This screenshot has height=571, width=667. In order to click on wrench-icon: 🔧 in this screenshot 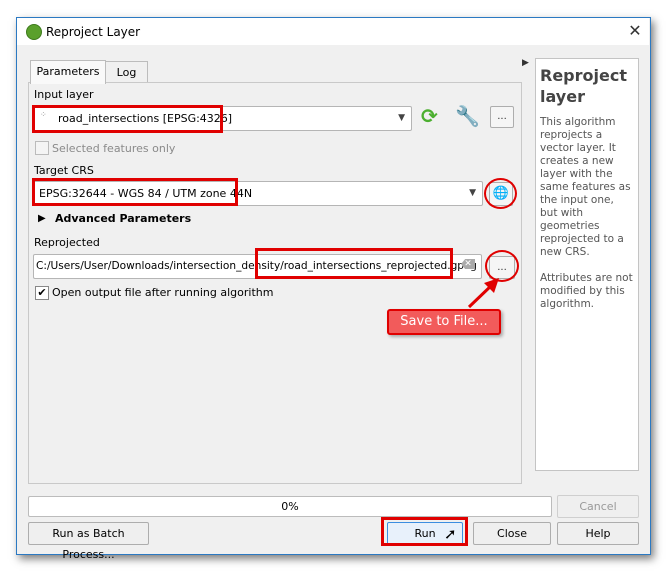, I will do `click(467, 116)`.